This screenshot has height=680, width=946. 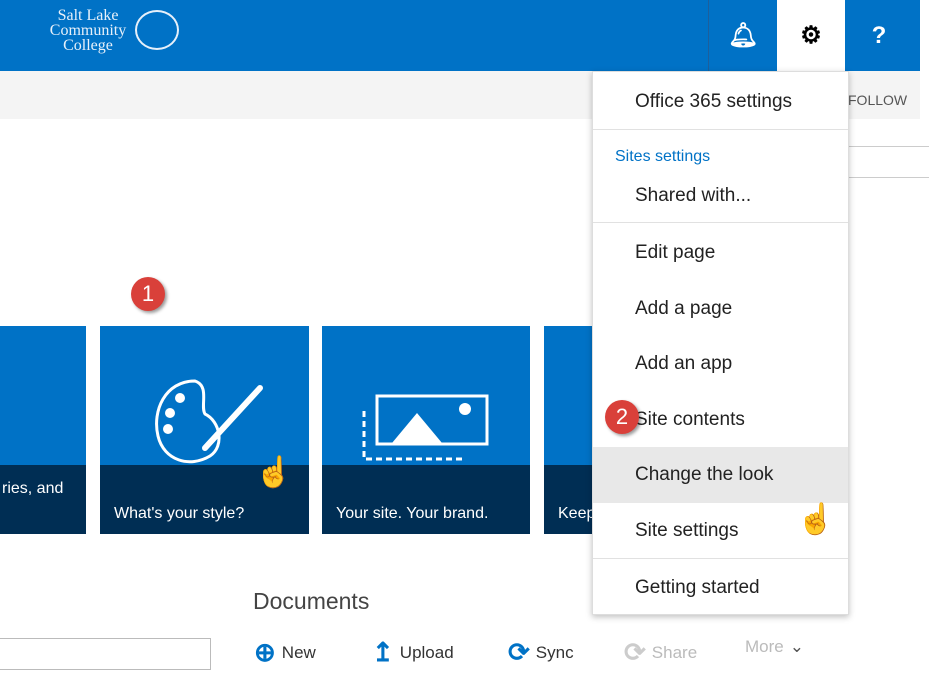 What do you see at coordinates (426, 652) in the screenshot?
I see `label: Upload` at bounding box center [426, 652].